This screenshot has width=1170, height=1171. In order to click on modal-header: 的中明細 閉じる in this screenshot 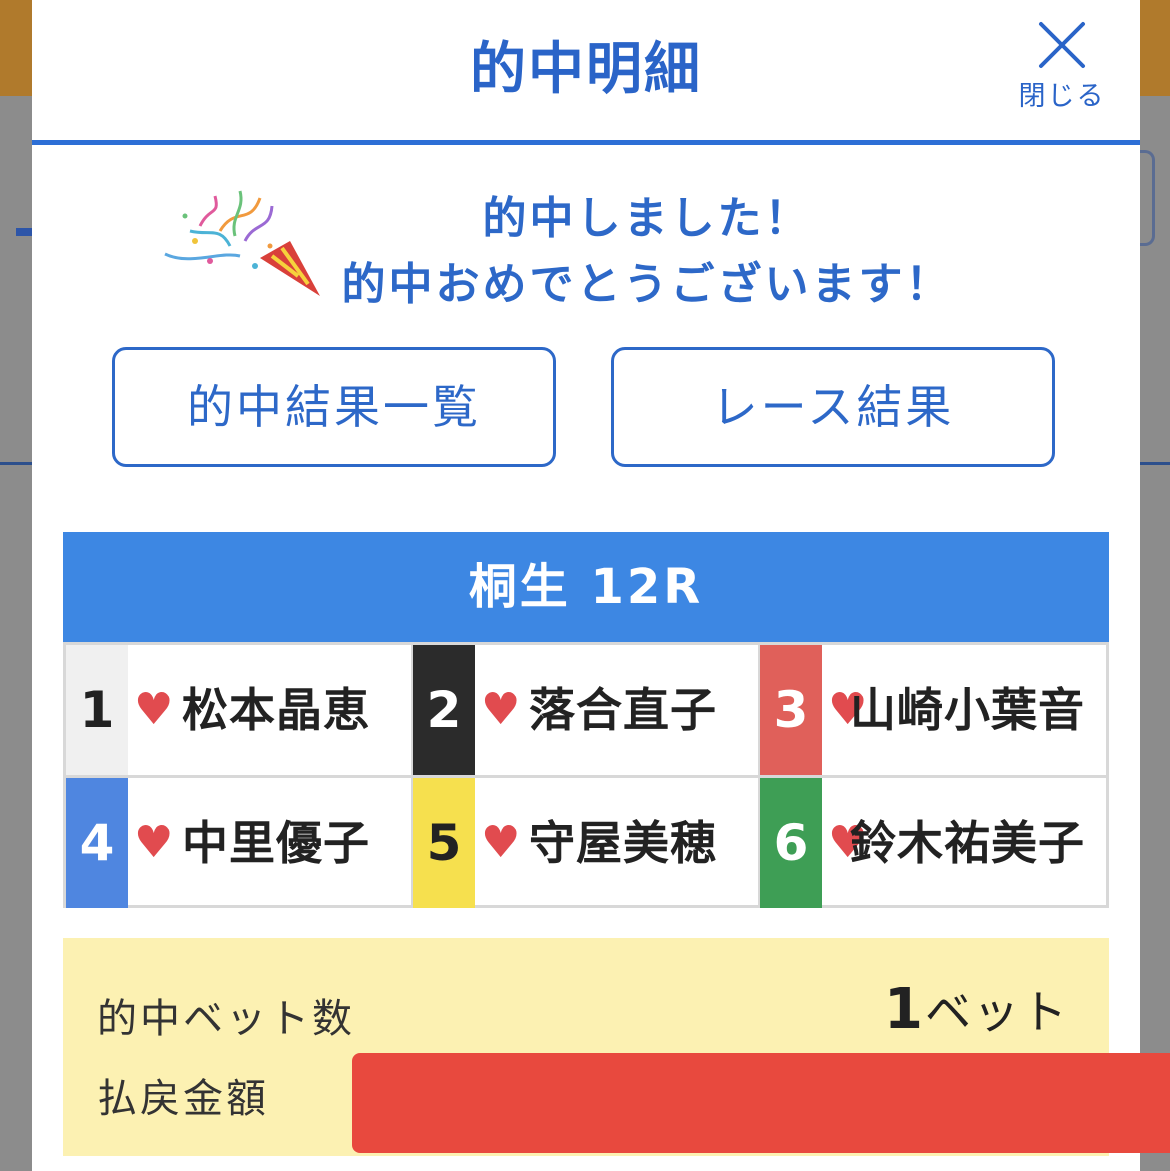, I will do `click(586, 72)`.